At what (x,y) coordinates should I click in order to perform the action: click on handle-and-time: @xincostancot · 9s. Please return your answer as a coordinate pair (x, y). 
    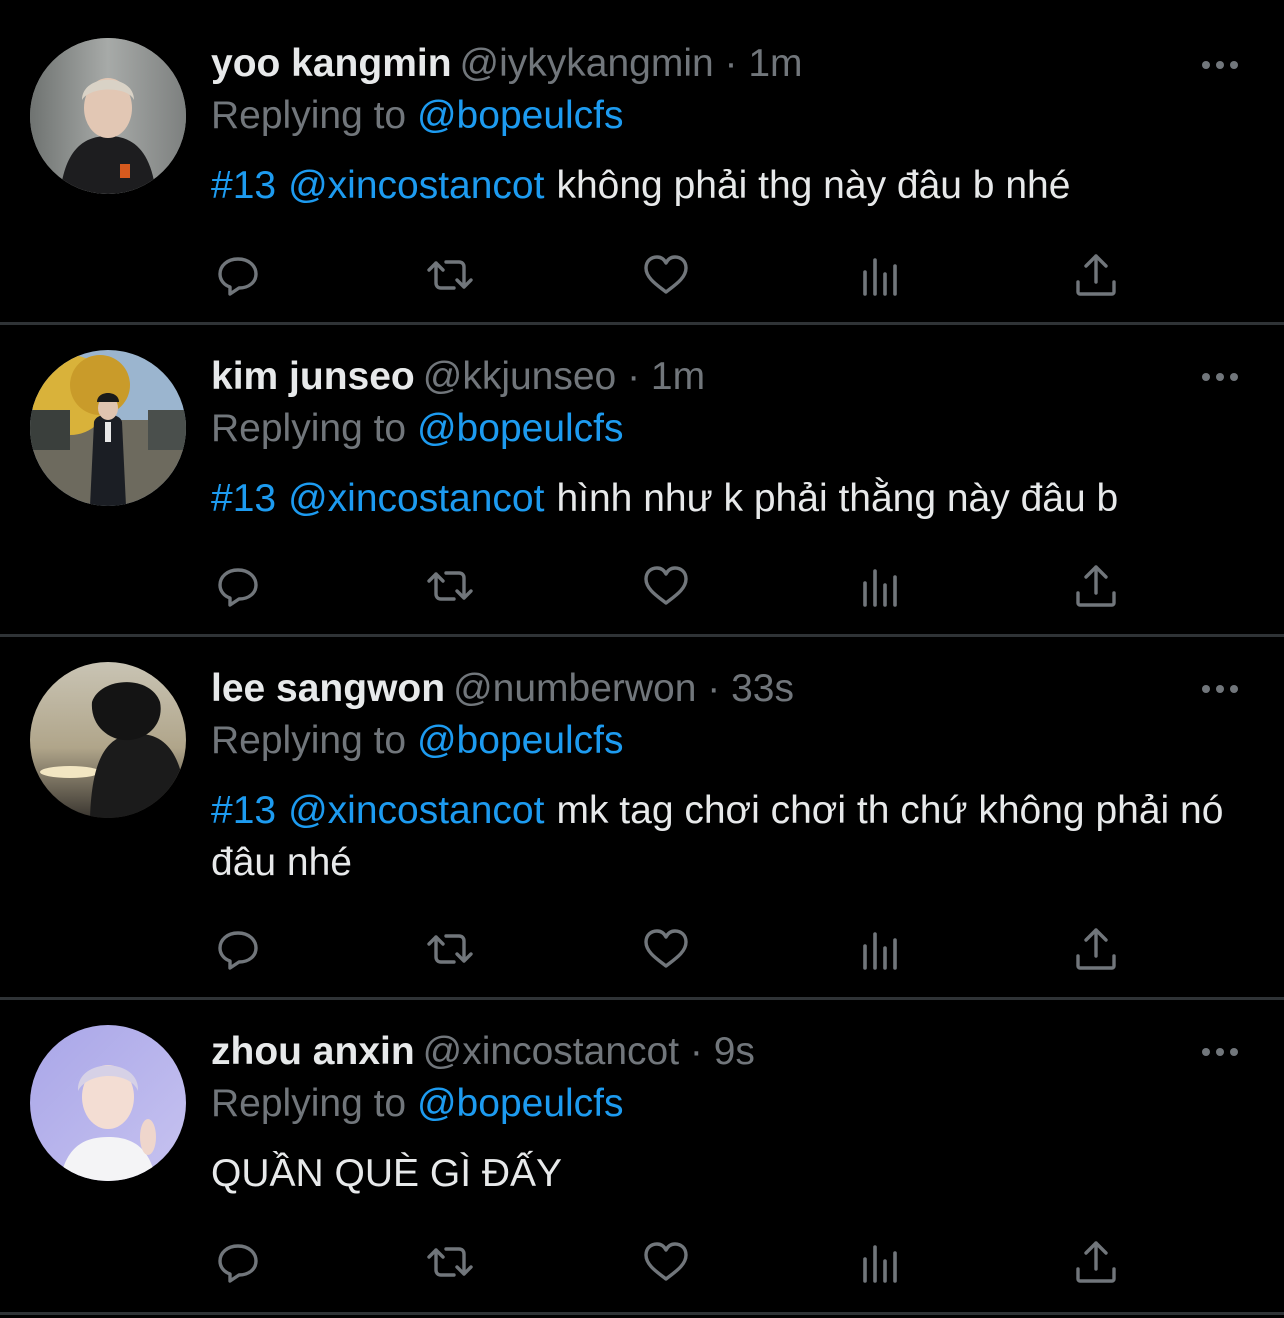
    Looking at the image, I should click on (588, 1051).